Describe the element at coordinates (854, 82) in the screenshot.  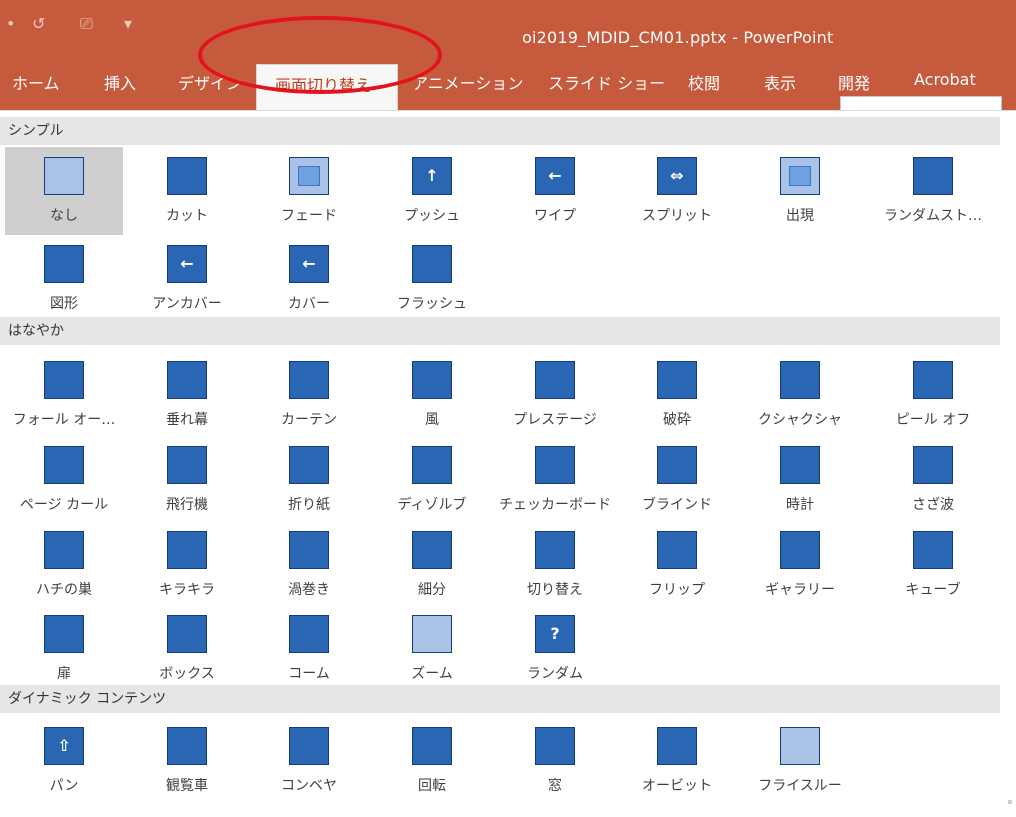
I see `tab-developer: 開発` at that location.